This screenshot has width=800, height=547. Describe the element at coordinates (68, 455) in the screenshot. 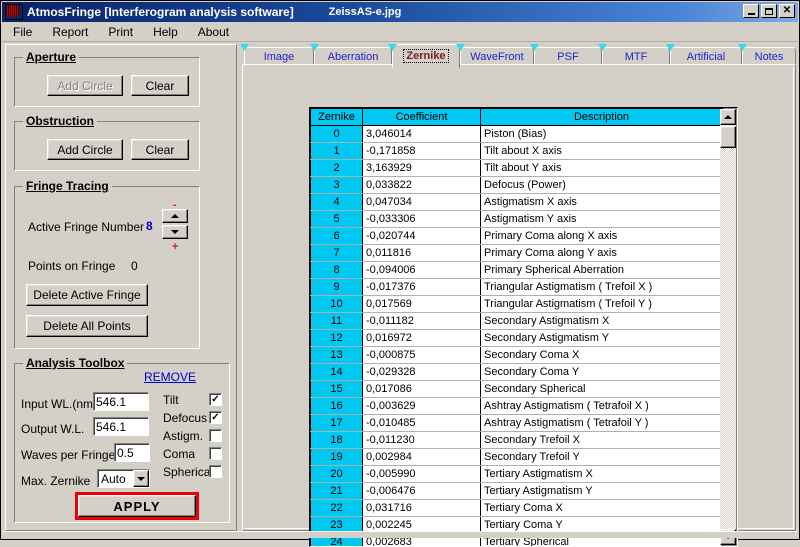

I see `waves-per-fringe-label: Waves per Fringe` at that location.